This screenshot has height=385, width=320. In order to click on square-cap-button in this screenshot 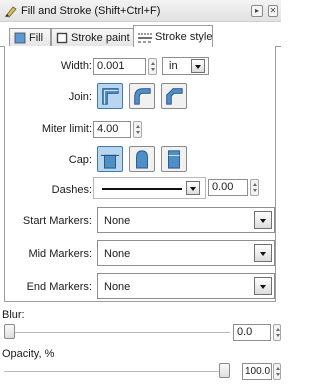, I will do `click(174, 159)`.